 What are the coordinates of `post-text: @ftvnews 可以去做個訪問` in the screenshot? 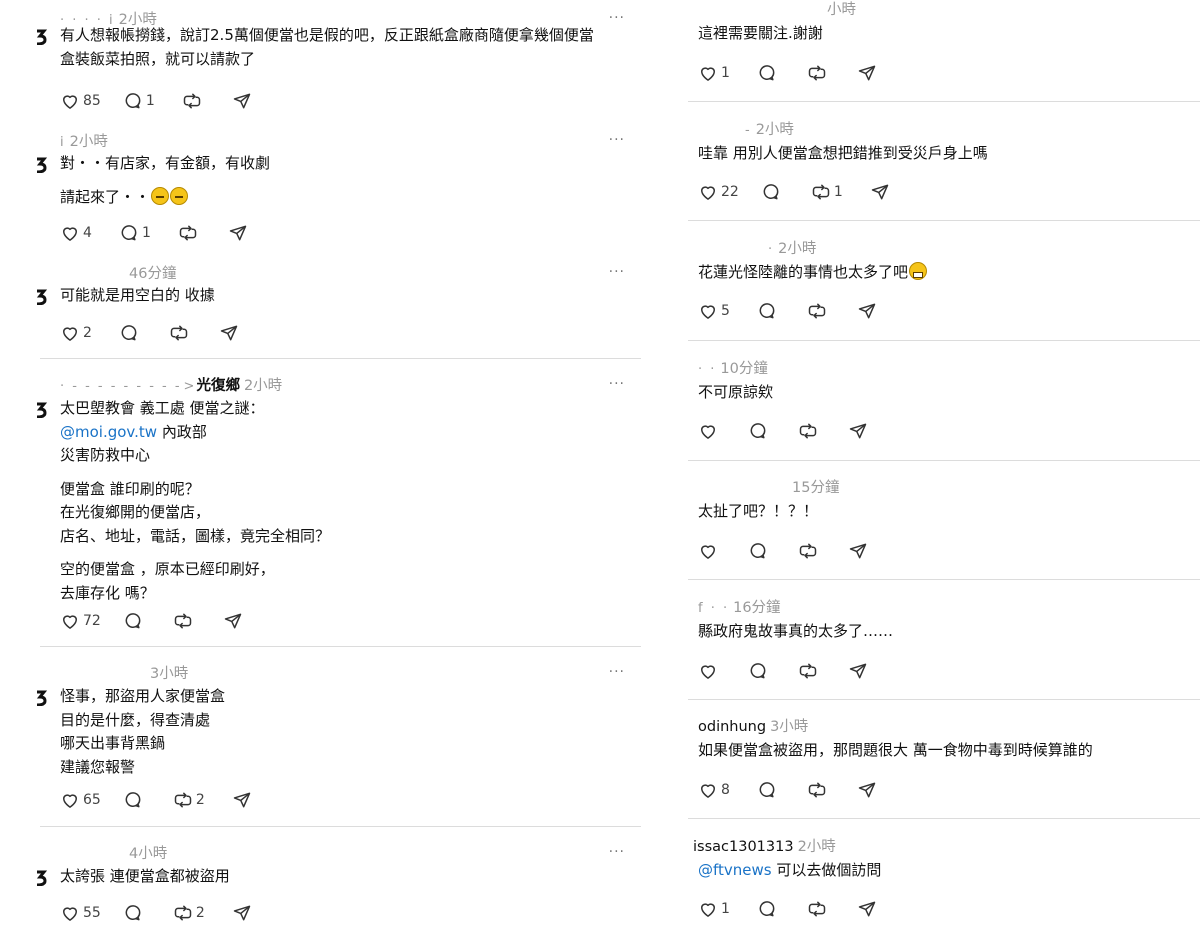 It's located at (939, 871).